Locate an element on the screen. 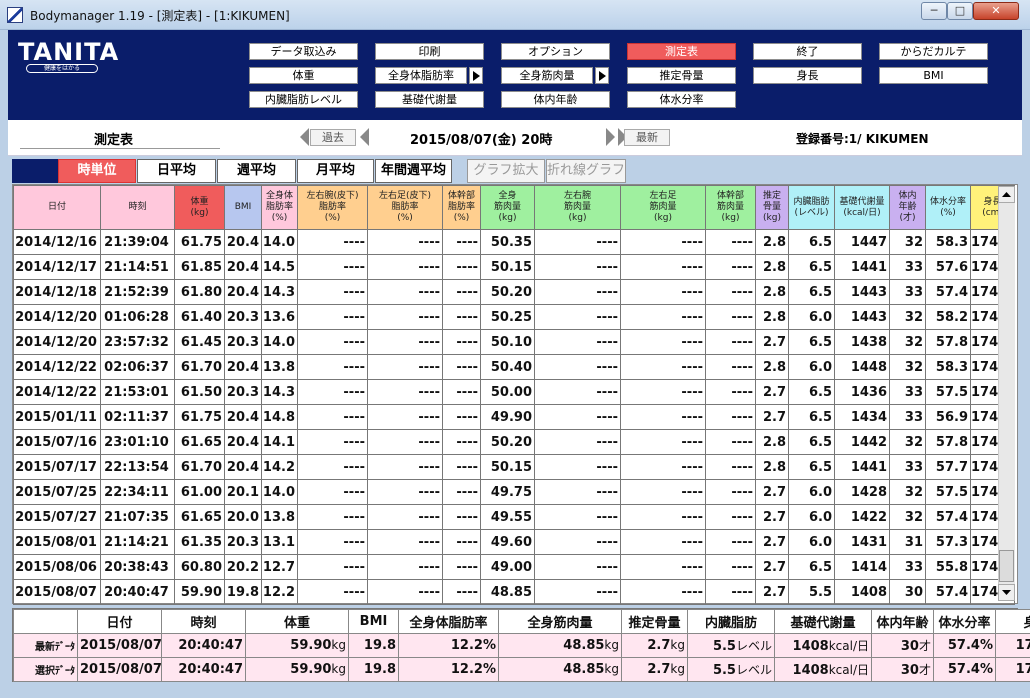 This screenshot has height=698, width=1030. column-header: BMI is located at coordinates (243, 207).